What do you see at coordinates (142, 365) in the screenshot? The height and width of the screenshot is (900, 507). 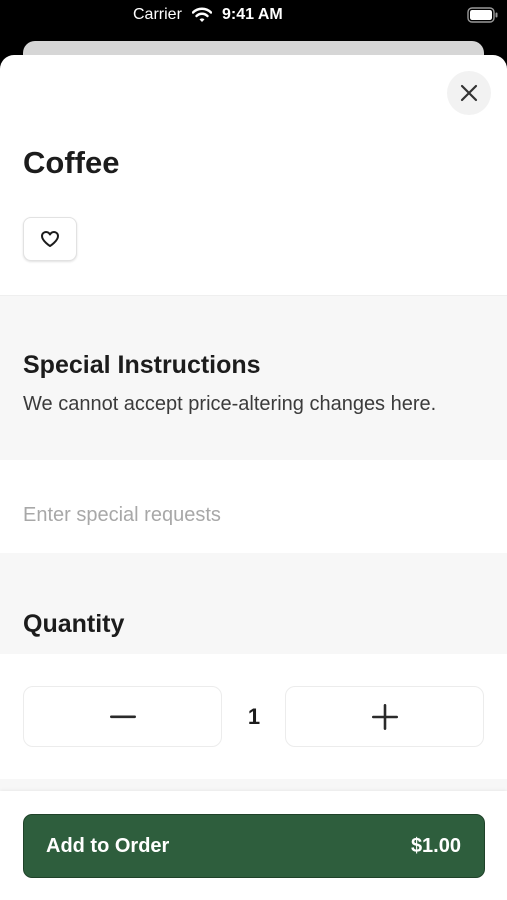 I see `special-instructions-title: Special Instructions` at bounding box center [142, 365].